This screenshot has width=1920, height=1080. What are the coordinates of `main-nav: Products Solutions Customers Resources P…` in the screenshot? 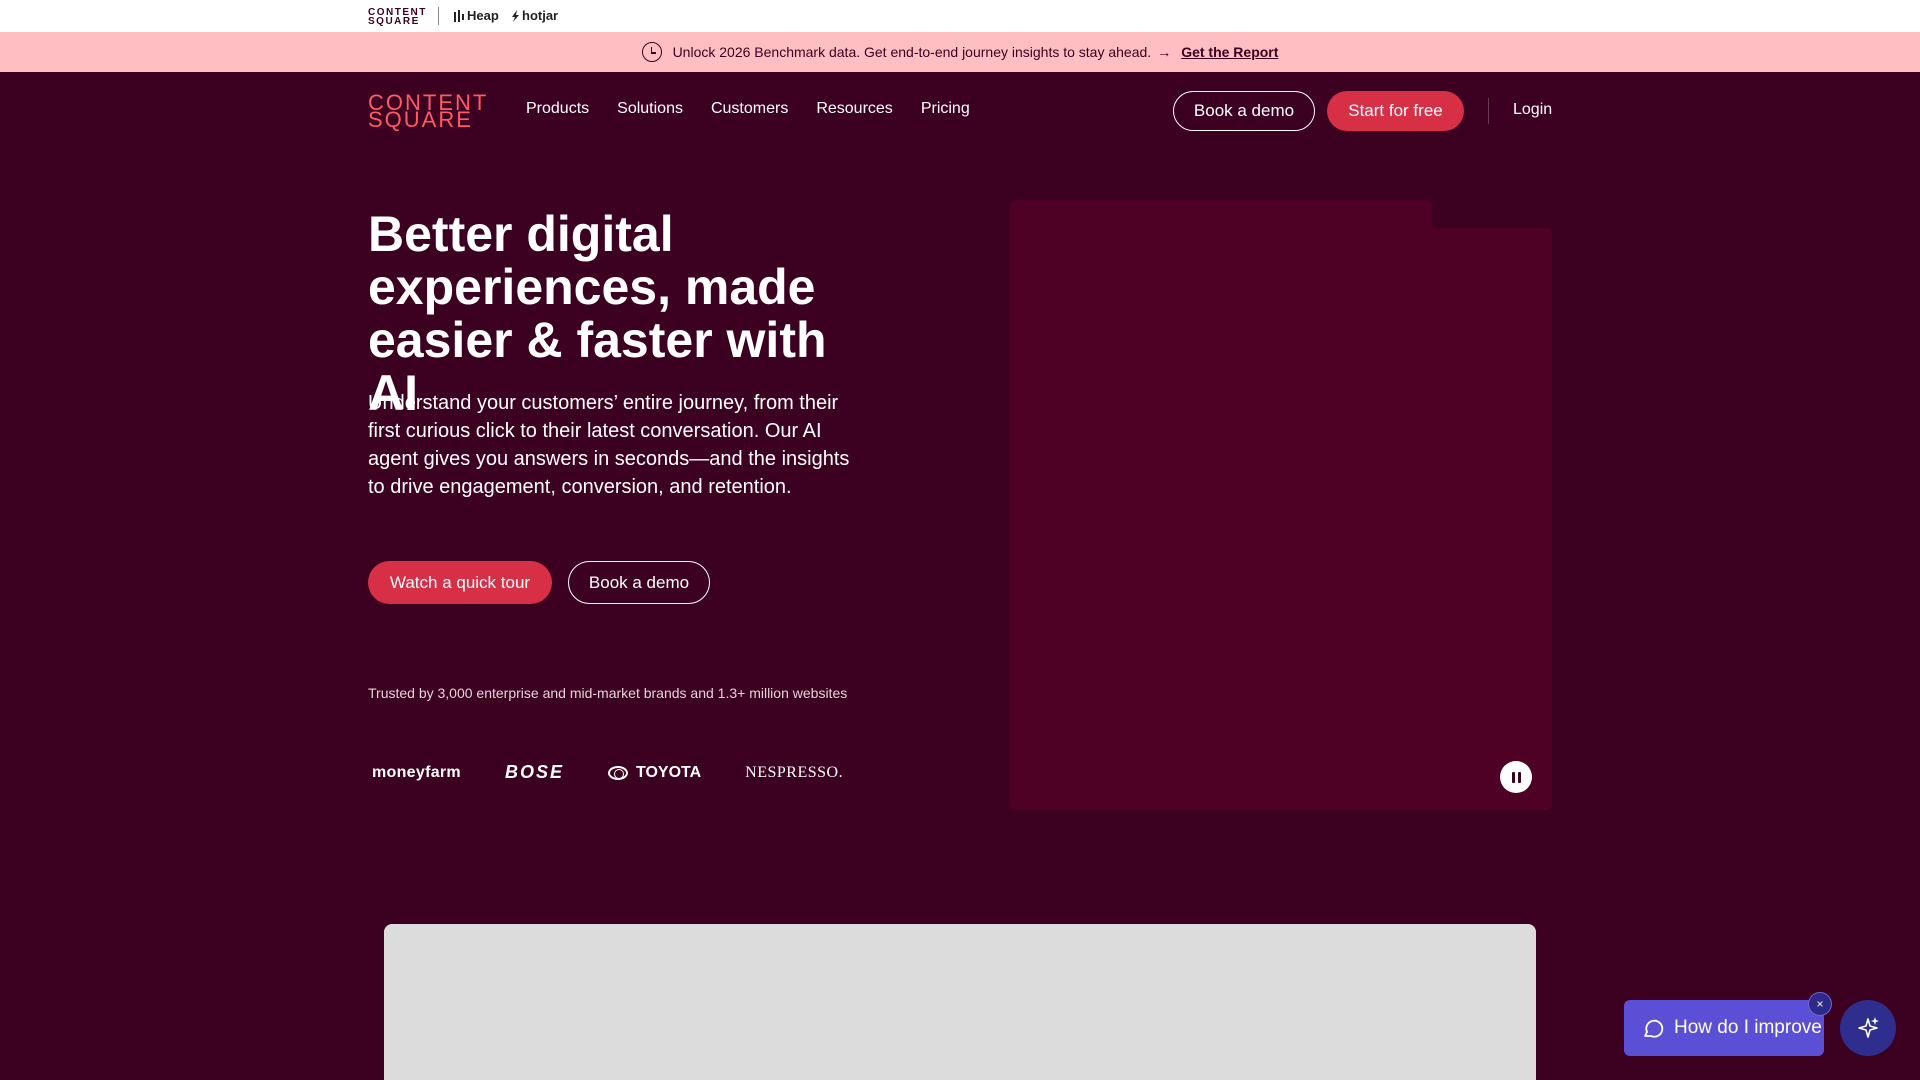 It's located at (748, 109).